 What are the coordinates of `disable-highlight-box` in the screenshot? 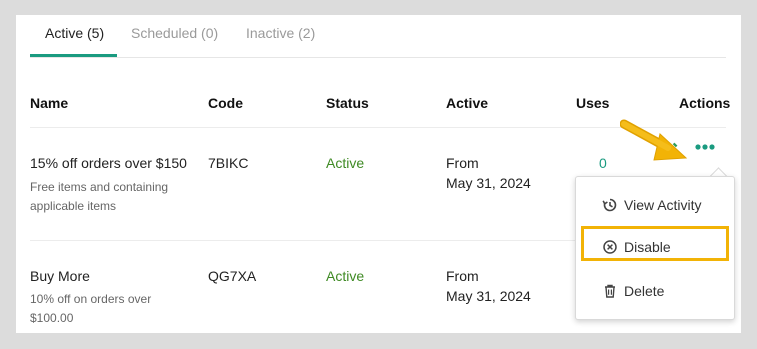 It's located at (655, 243).